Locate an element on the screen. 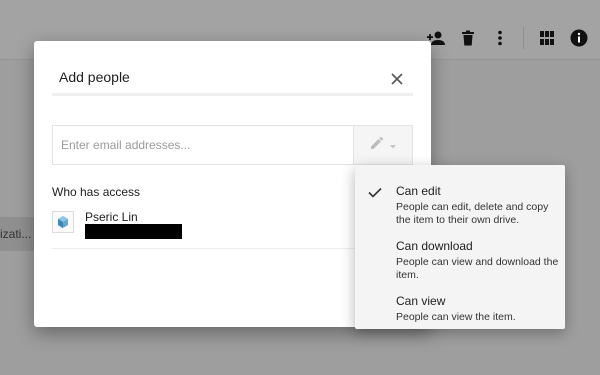 The height and width of the screenshot is (375, 600). menu-item-can-view: Can view People can view the item. is located at coordinates (460, 302).